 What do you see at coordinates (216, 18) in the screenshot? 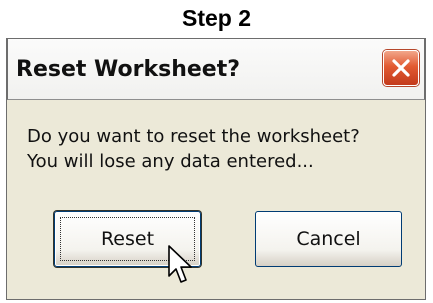
I see `step-caption: Step 2` at bounding box center [216, 18].